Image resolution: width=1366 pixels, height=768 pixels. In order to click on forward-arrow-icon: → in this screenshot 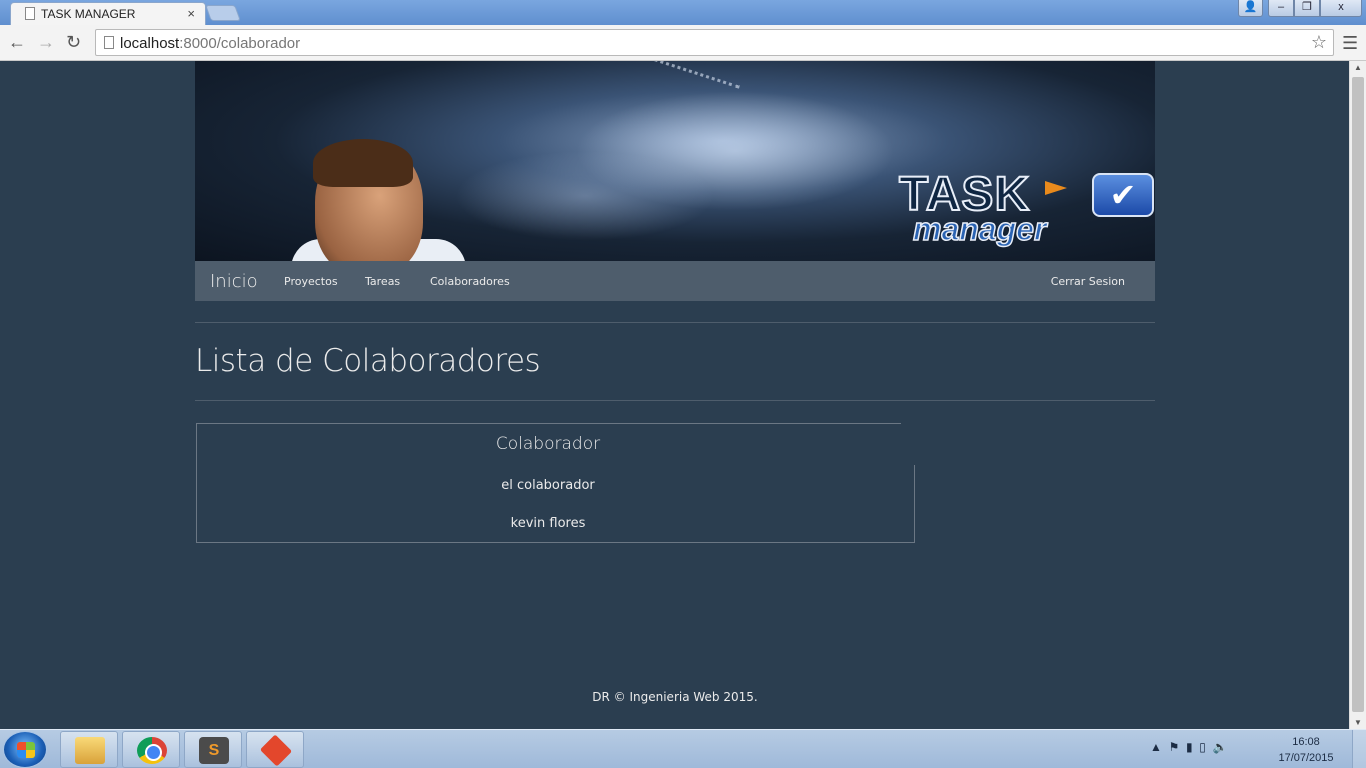, I will do `click(46, 42)`.